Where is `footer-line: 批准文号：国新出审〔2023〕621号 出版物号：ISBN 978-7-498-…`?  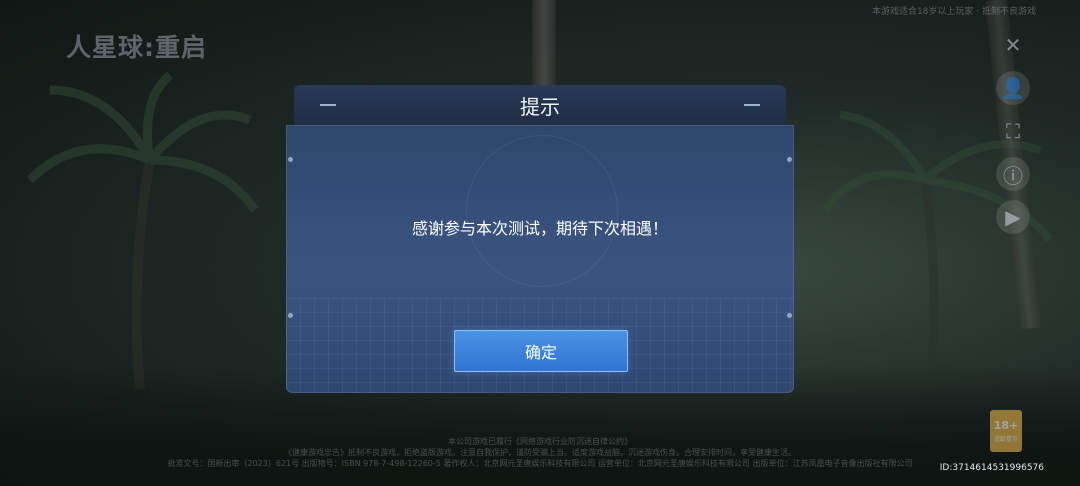 footer-line: 批准文号：国新出审〔2023〕621号 出版物号：ISBN 978-7-498-… is located at coordinates (540, 463).